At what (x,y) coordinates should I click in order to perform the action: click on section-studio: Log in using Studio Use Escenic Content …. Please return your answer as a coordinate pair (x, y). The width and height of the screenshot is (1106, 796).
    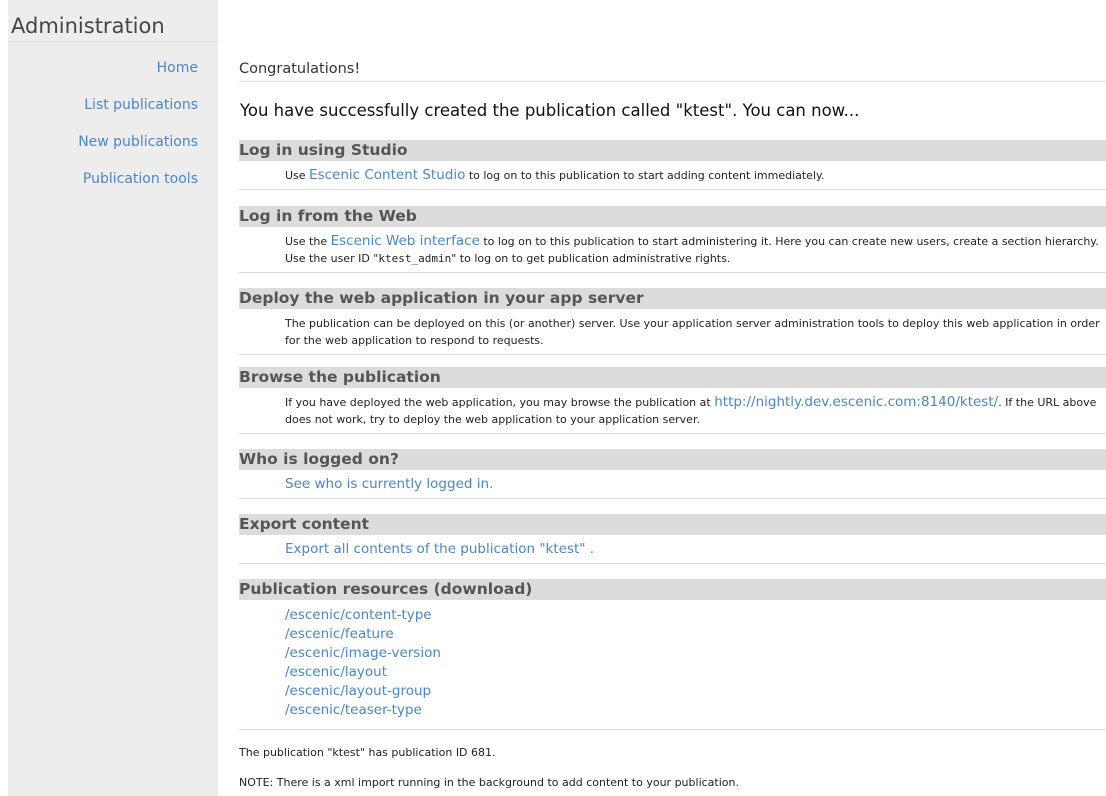
    Looking at the image, I should click on (672, 165).